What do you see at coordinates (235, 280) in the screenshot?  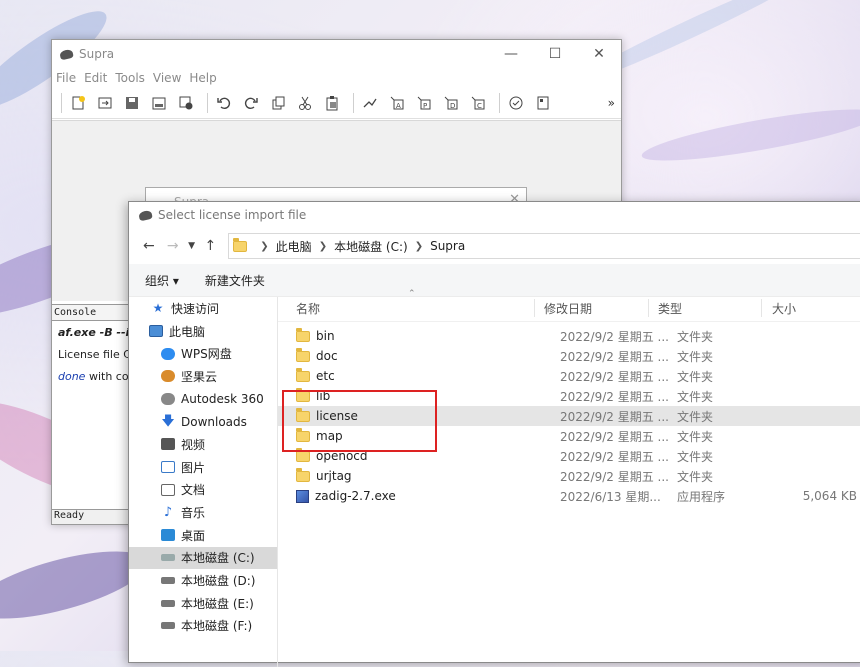 I see `new-folder-button: 新建文件夹` at bounding box center [235, 280].